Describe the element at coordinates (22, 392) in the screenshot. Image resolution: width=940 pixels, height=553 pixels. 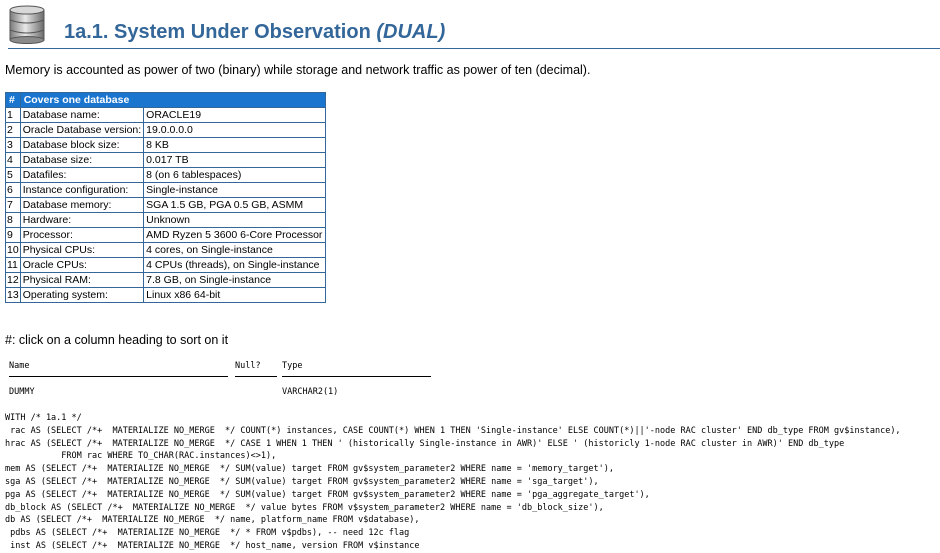
I see `describe-value-name: DUMMY` at that location.